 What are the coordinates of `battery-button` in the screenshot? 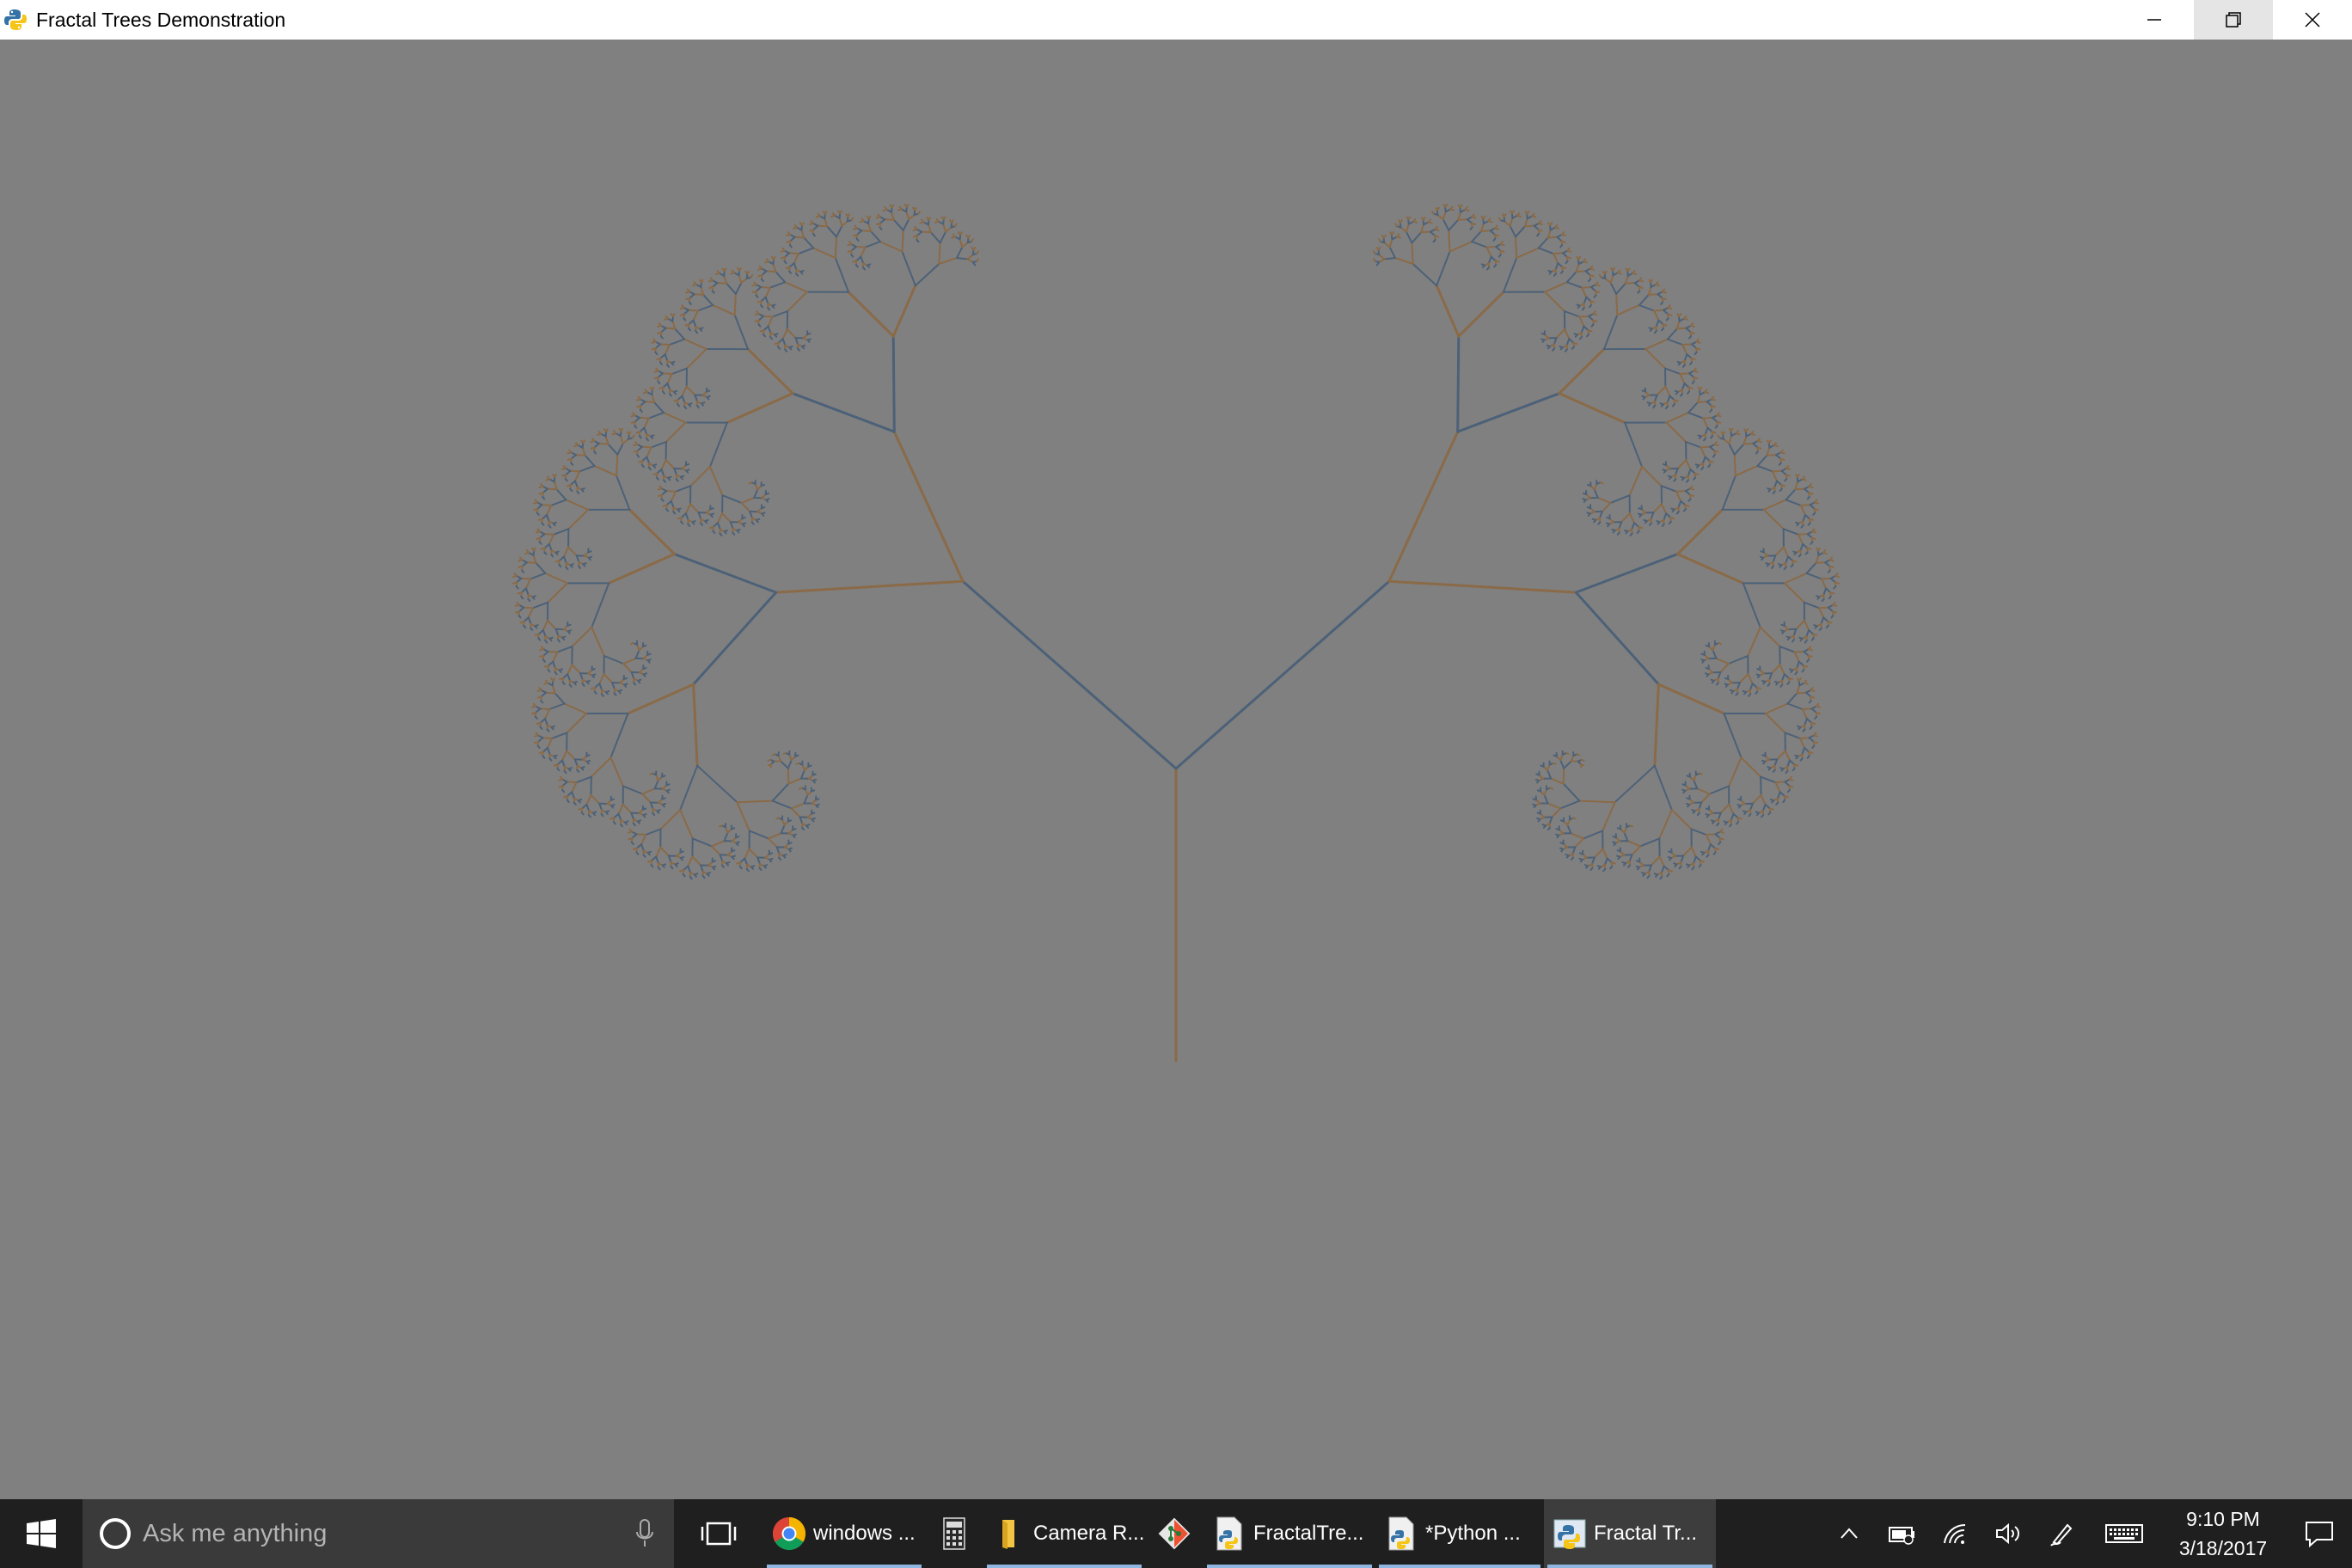 It's located at (1902, 1533).